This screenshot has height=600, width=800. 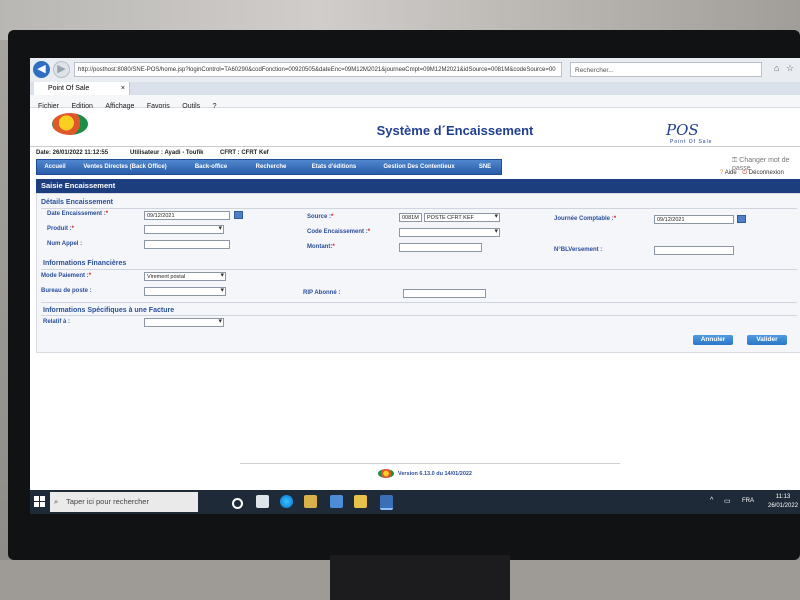 I want to click on source-code-field: 0081M, so click(x=410, y=217).